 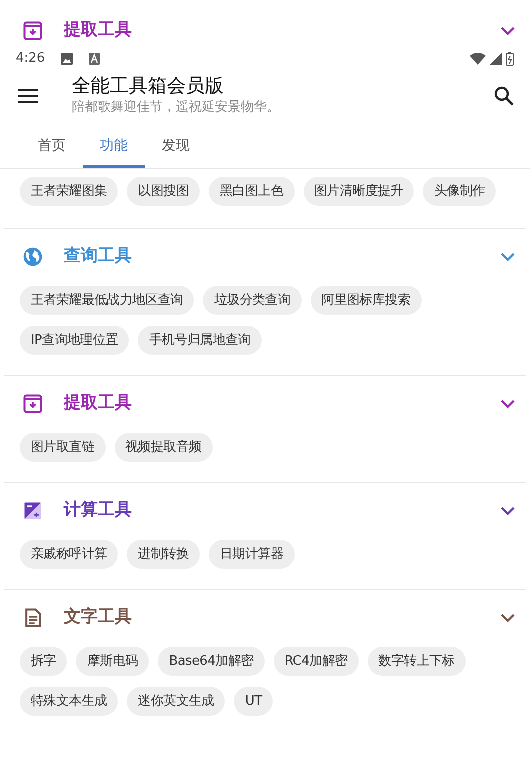 I want to click on status-time: 4:26, so click(x=31, y=59).